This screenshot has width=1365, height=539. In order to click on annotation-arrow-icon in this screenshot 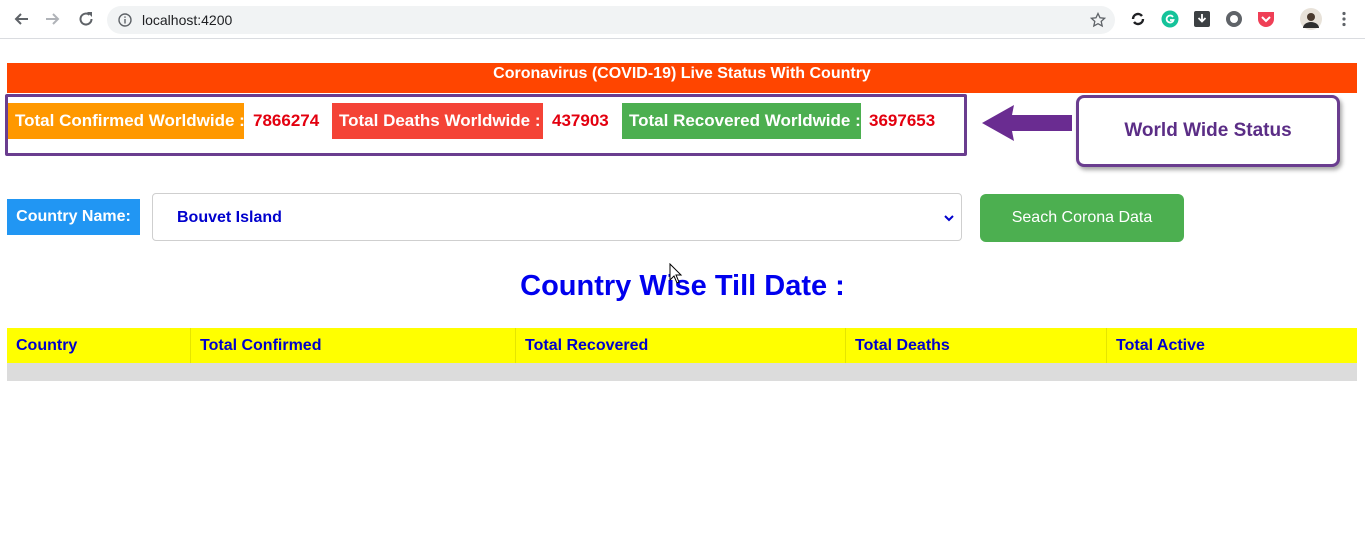, I will do `click(1027, 123)`.